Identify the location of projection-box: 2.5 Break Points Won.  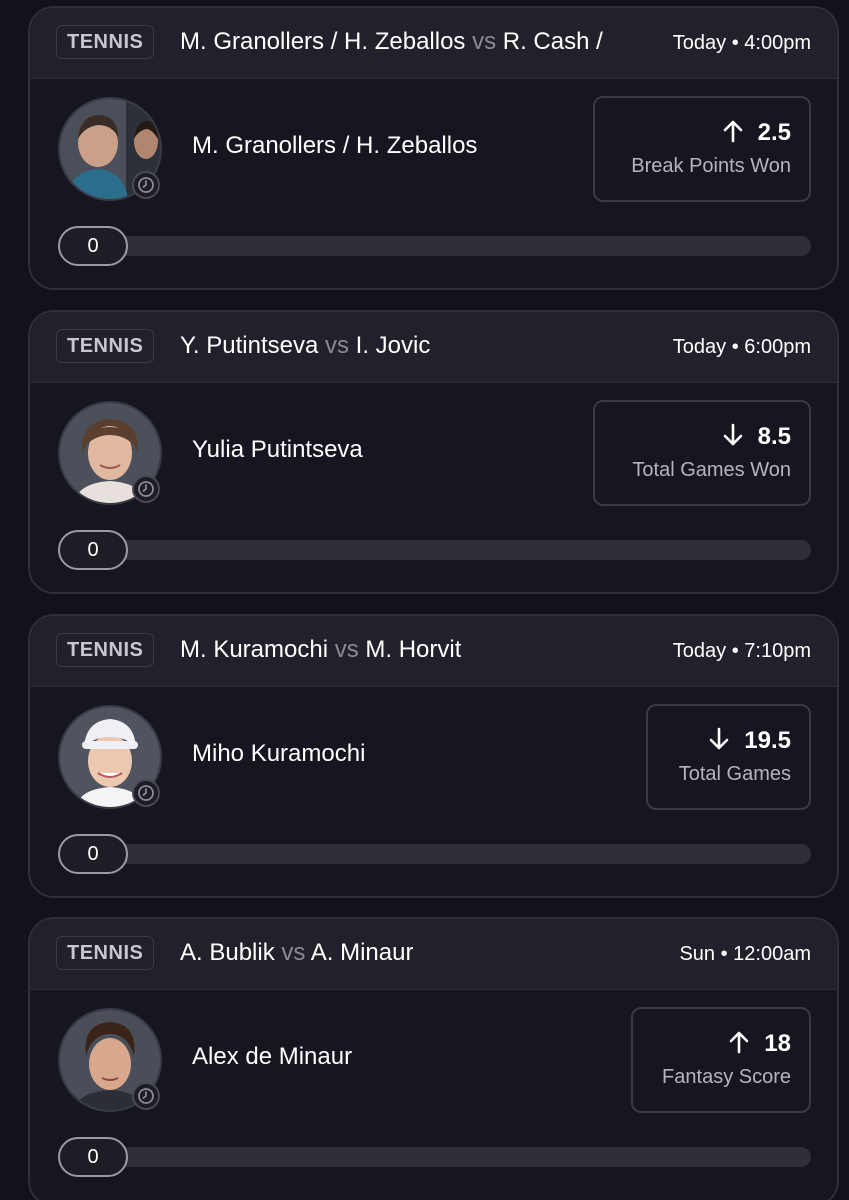
(702, 149).